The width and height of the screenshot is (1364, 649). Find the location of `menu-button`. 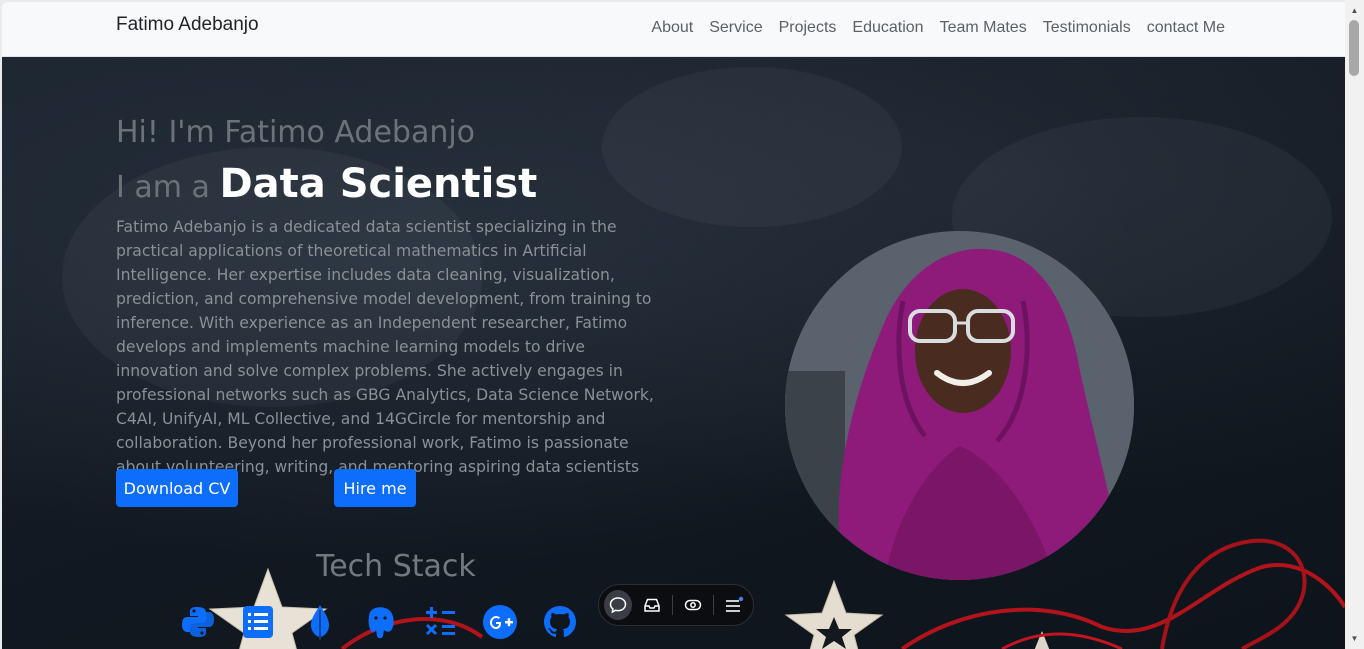

menu-button is located at coordinates (734, 605).